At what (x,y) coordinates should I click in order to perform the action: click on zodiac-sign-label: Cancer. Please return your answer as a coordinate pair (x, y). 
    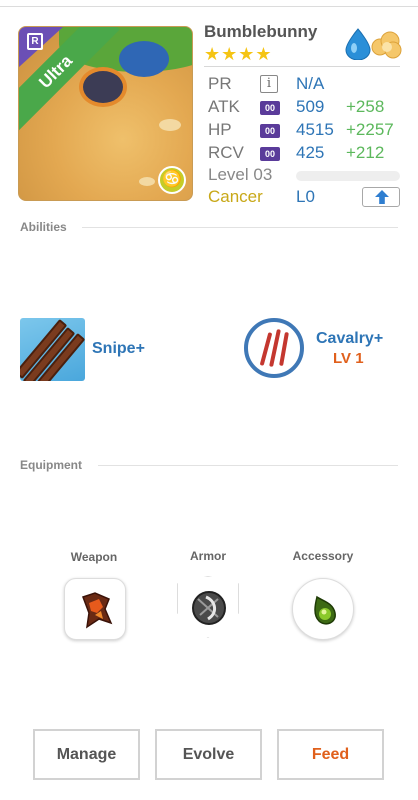
    Looking at the image, I should click on (235, 196).